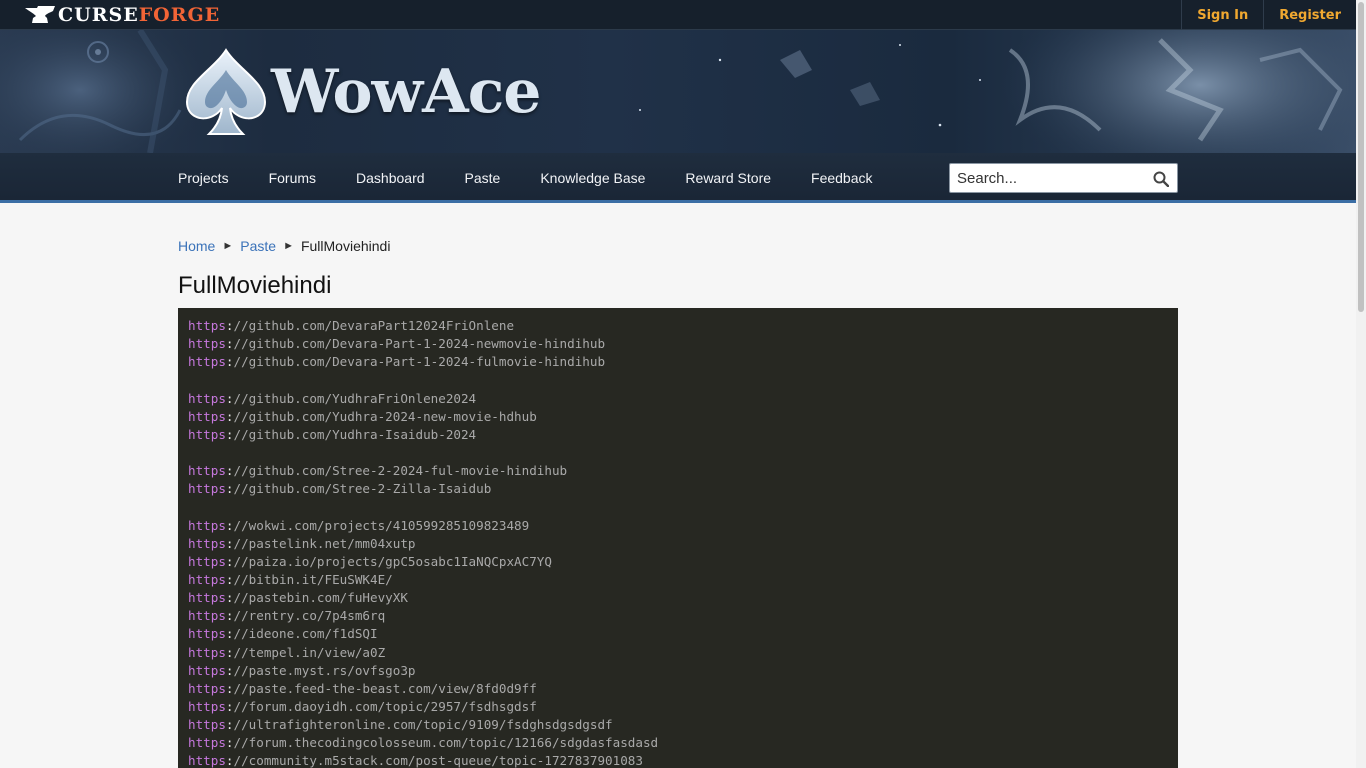 The width and height of the screenshot is (1366, 768). Describe the element at coordinates (678, 544) in the screenshot. I see `code-line: https://pastelink.net/mm04xutp` at that location.